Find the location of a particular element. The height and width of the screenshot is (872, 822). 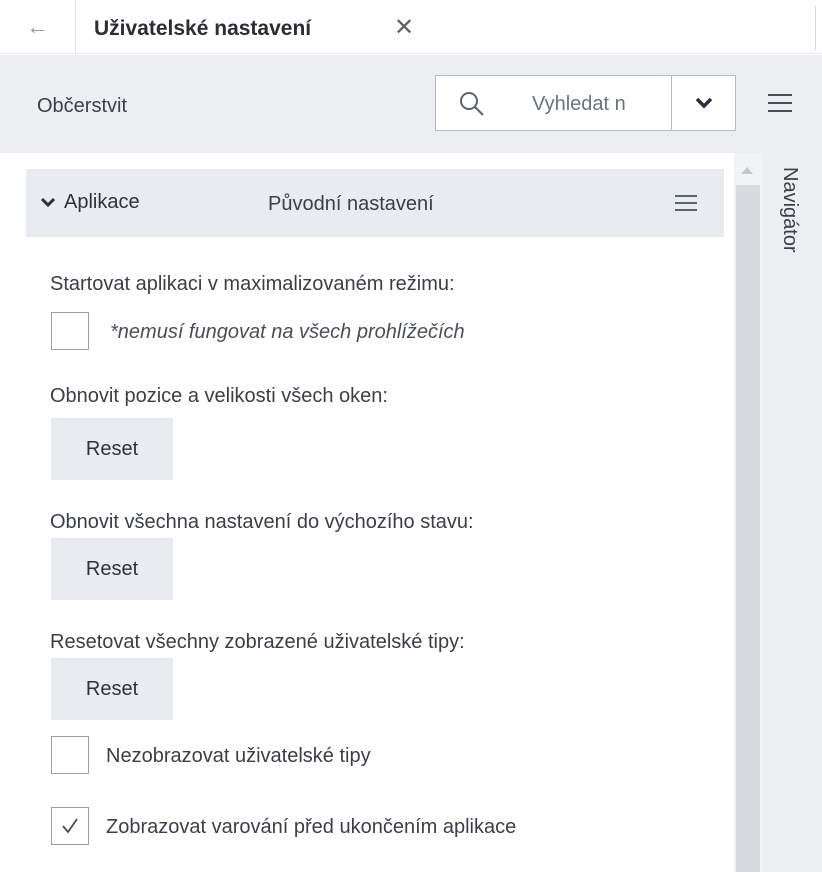

section-header: Aplikace Původní nastavení is located at coordinates (375, 203).